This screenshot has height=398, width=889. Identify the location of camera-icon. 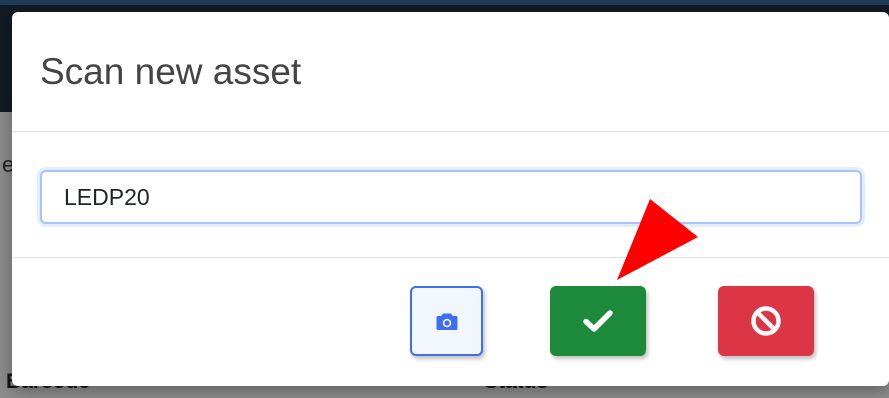
(446, 321).